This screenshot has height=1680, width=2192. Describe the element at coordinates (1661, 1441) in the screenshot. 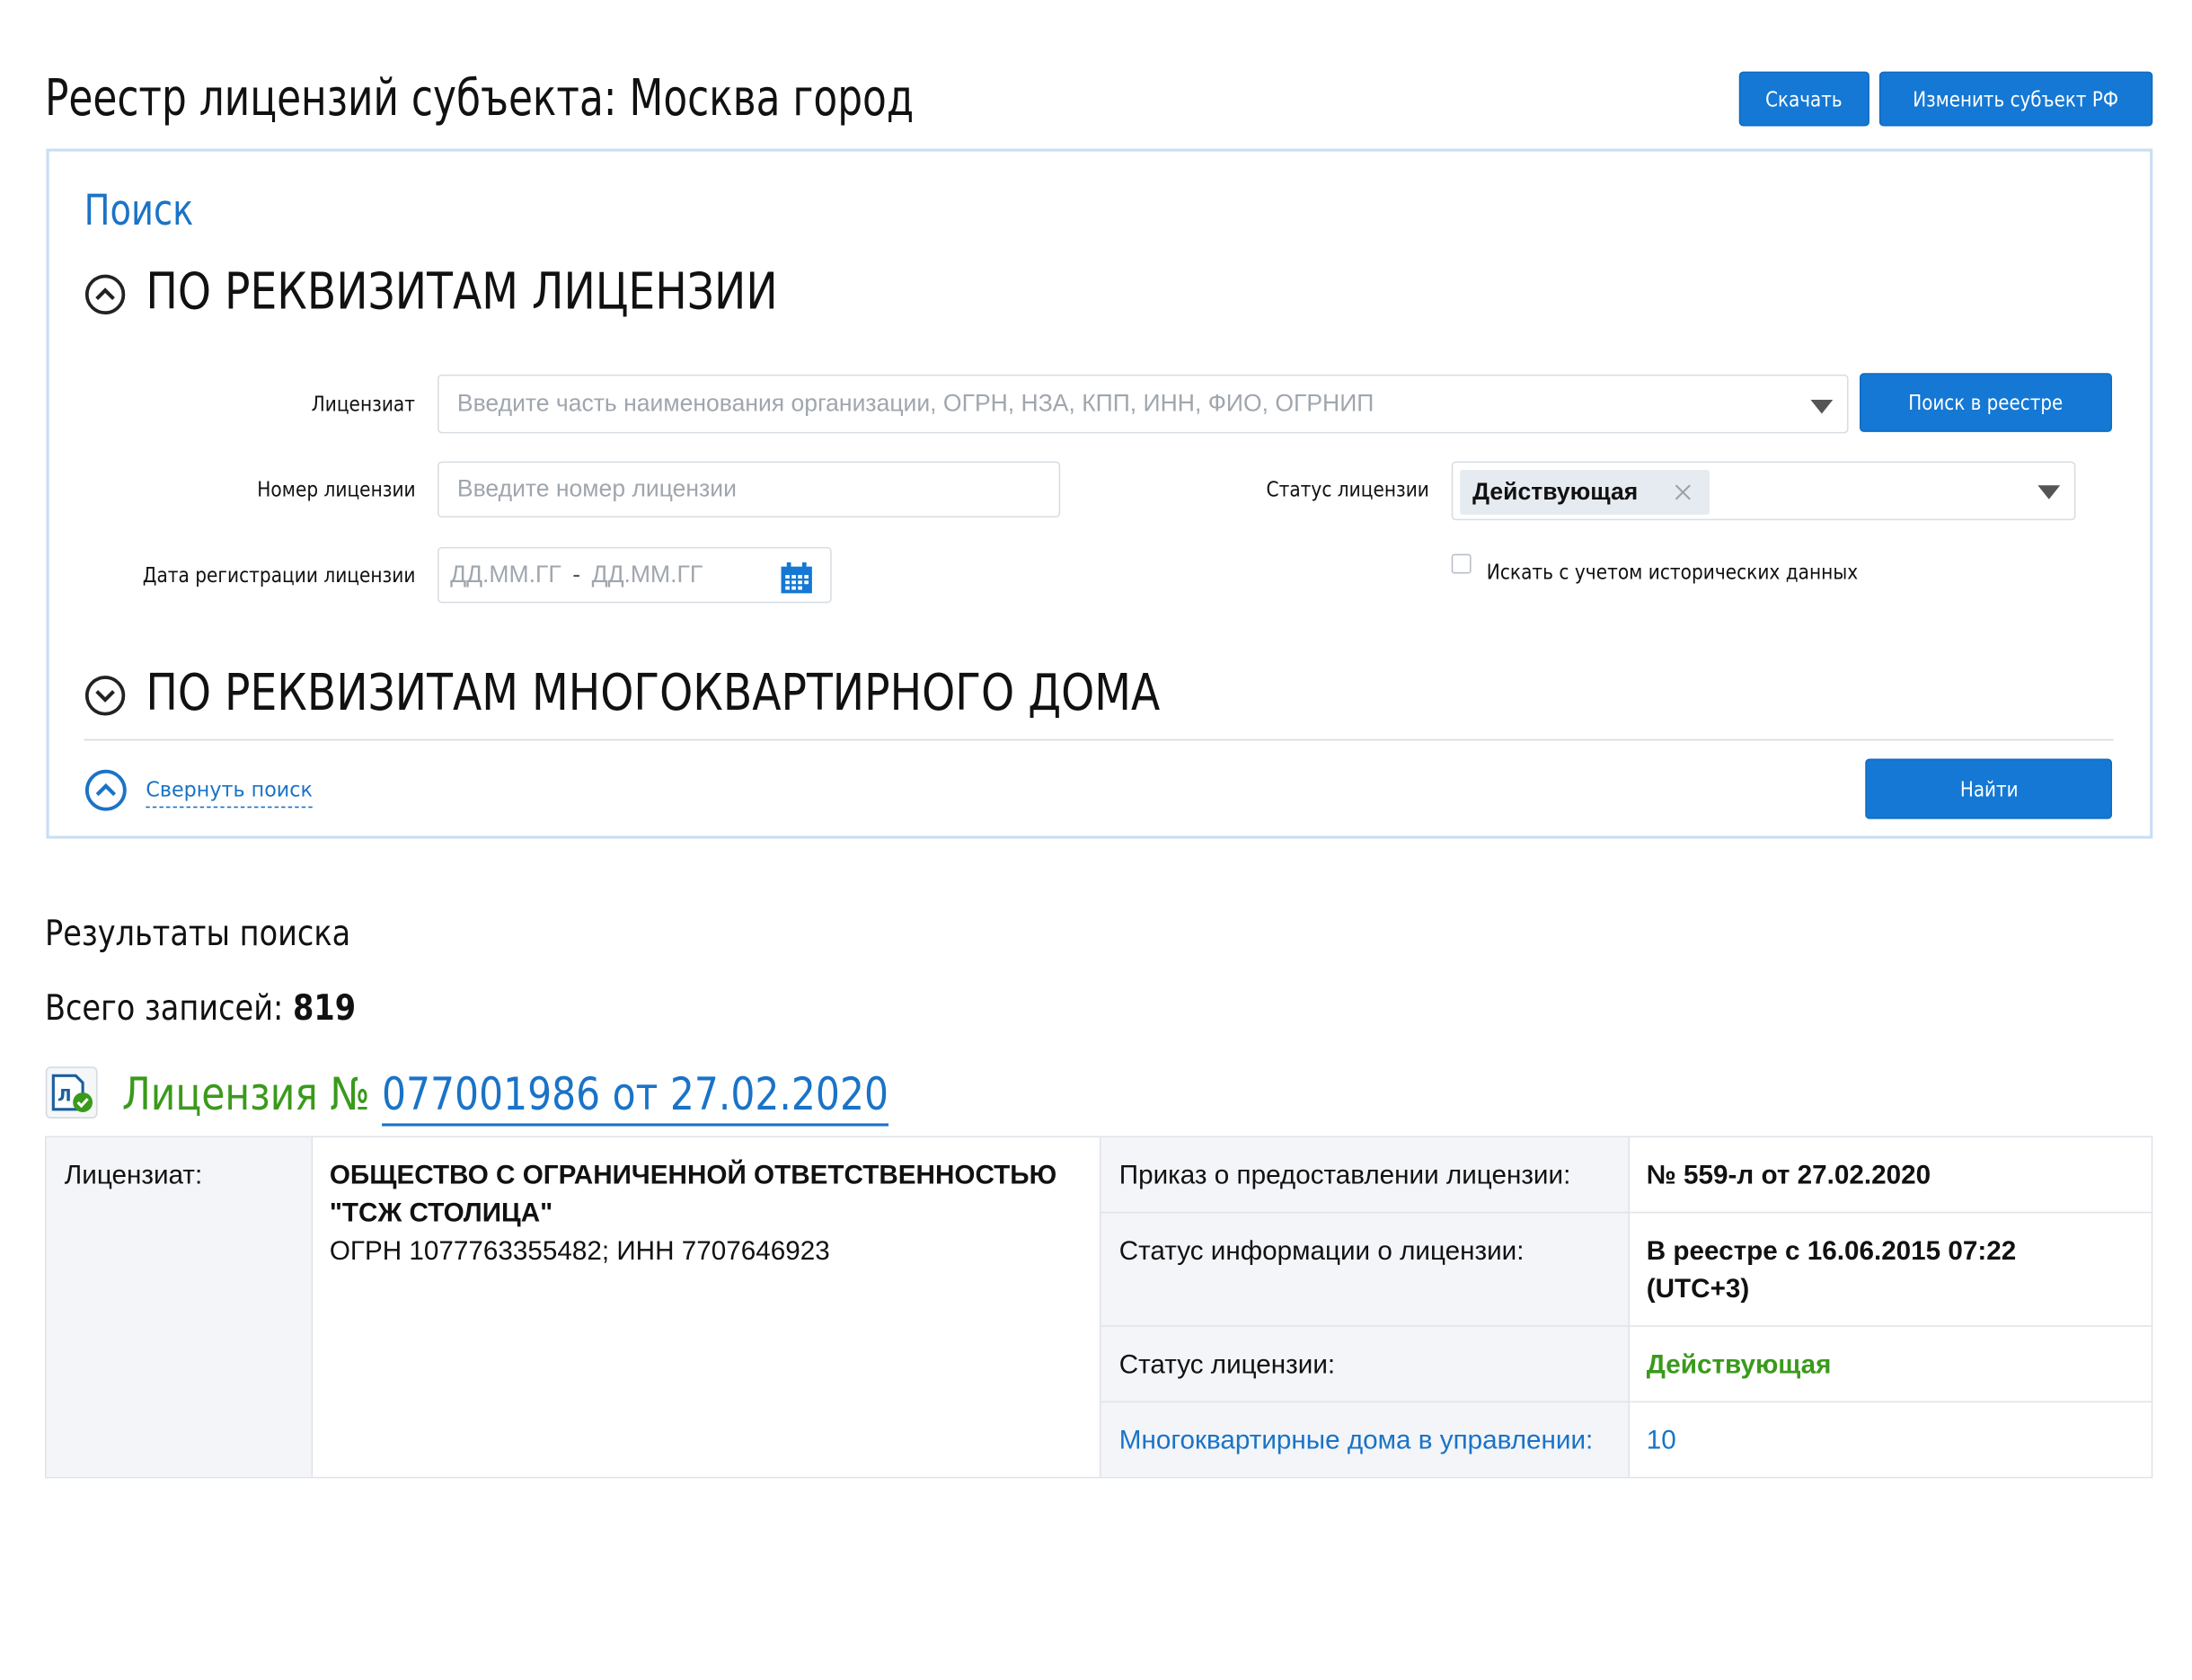

I see `managed-houses-count: 10` at that location.